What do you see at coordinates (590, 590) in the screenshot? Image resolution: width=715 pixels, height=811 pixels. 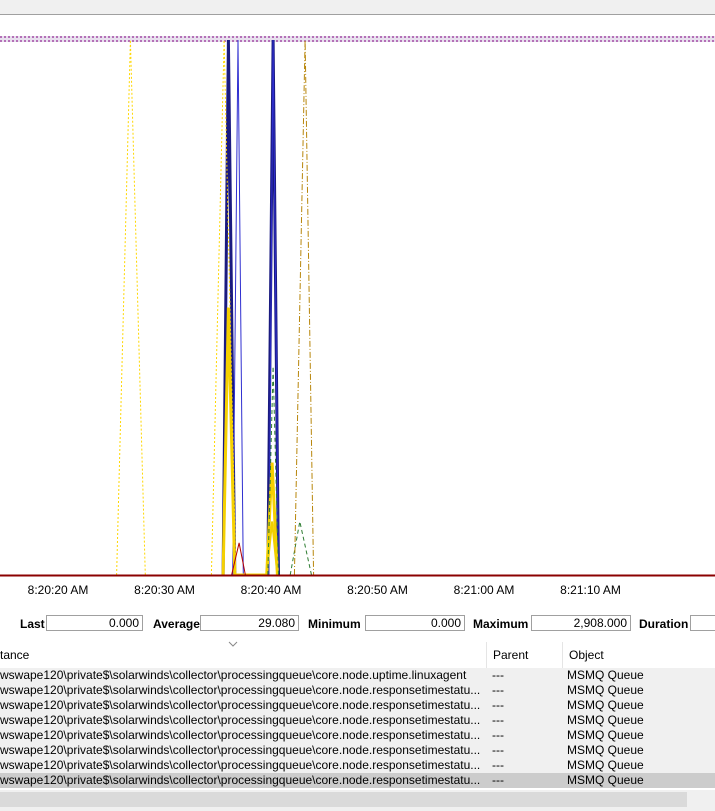 I see `x-tick-label: 8:21:10 AM` at bounding box center [590, 590].